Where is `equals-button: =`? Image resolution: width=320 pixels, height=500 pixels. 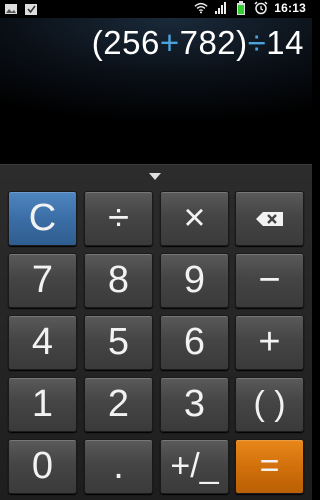 equals-button: = is located at coordinates (269, 466).